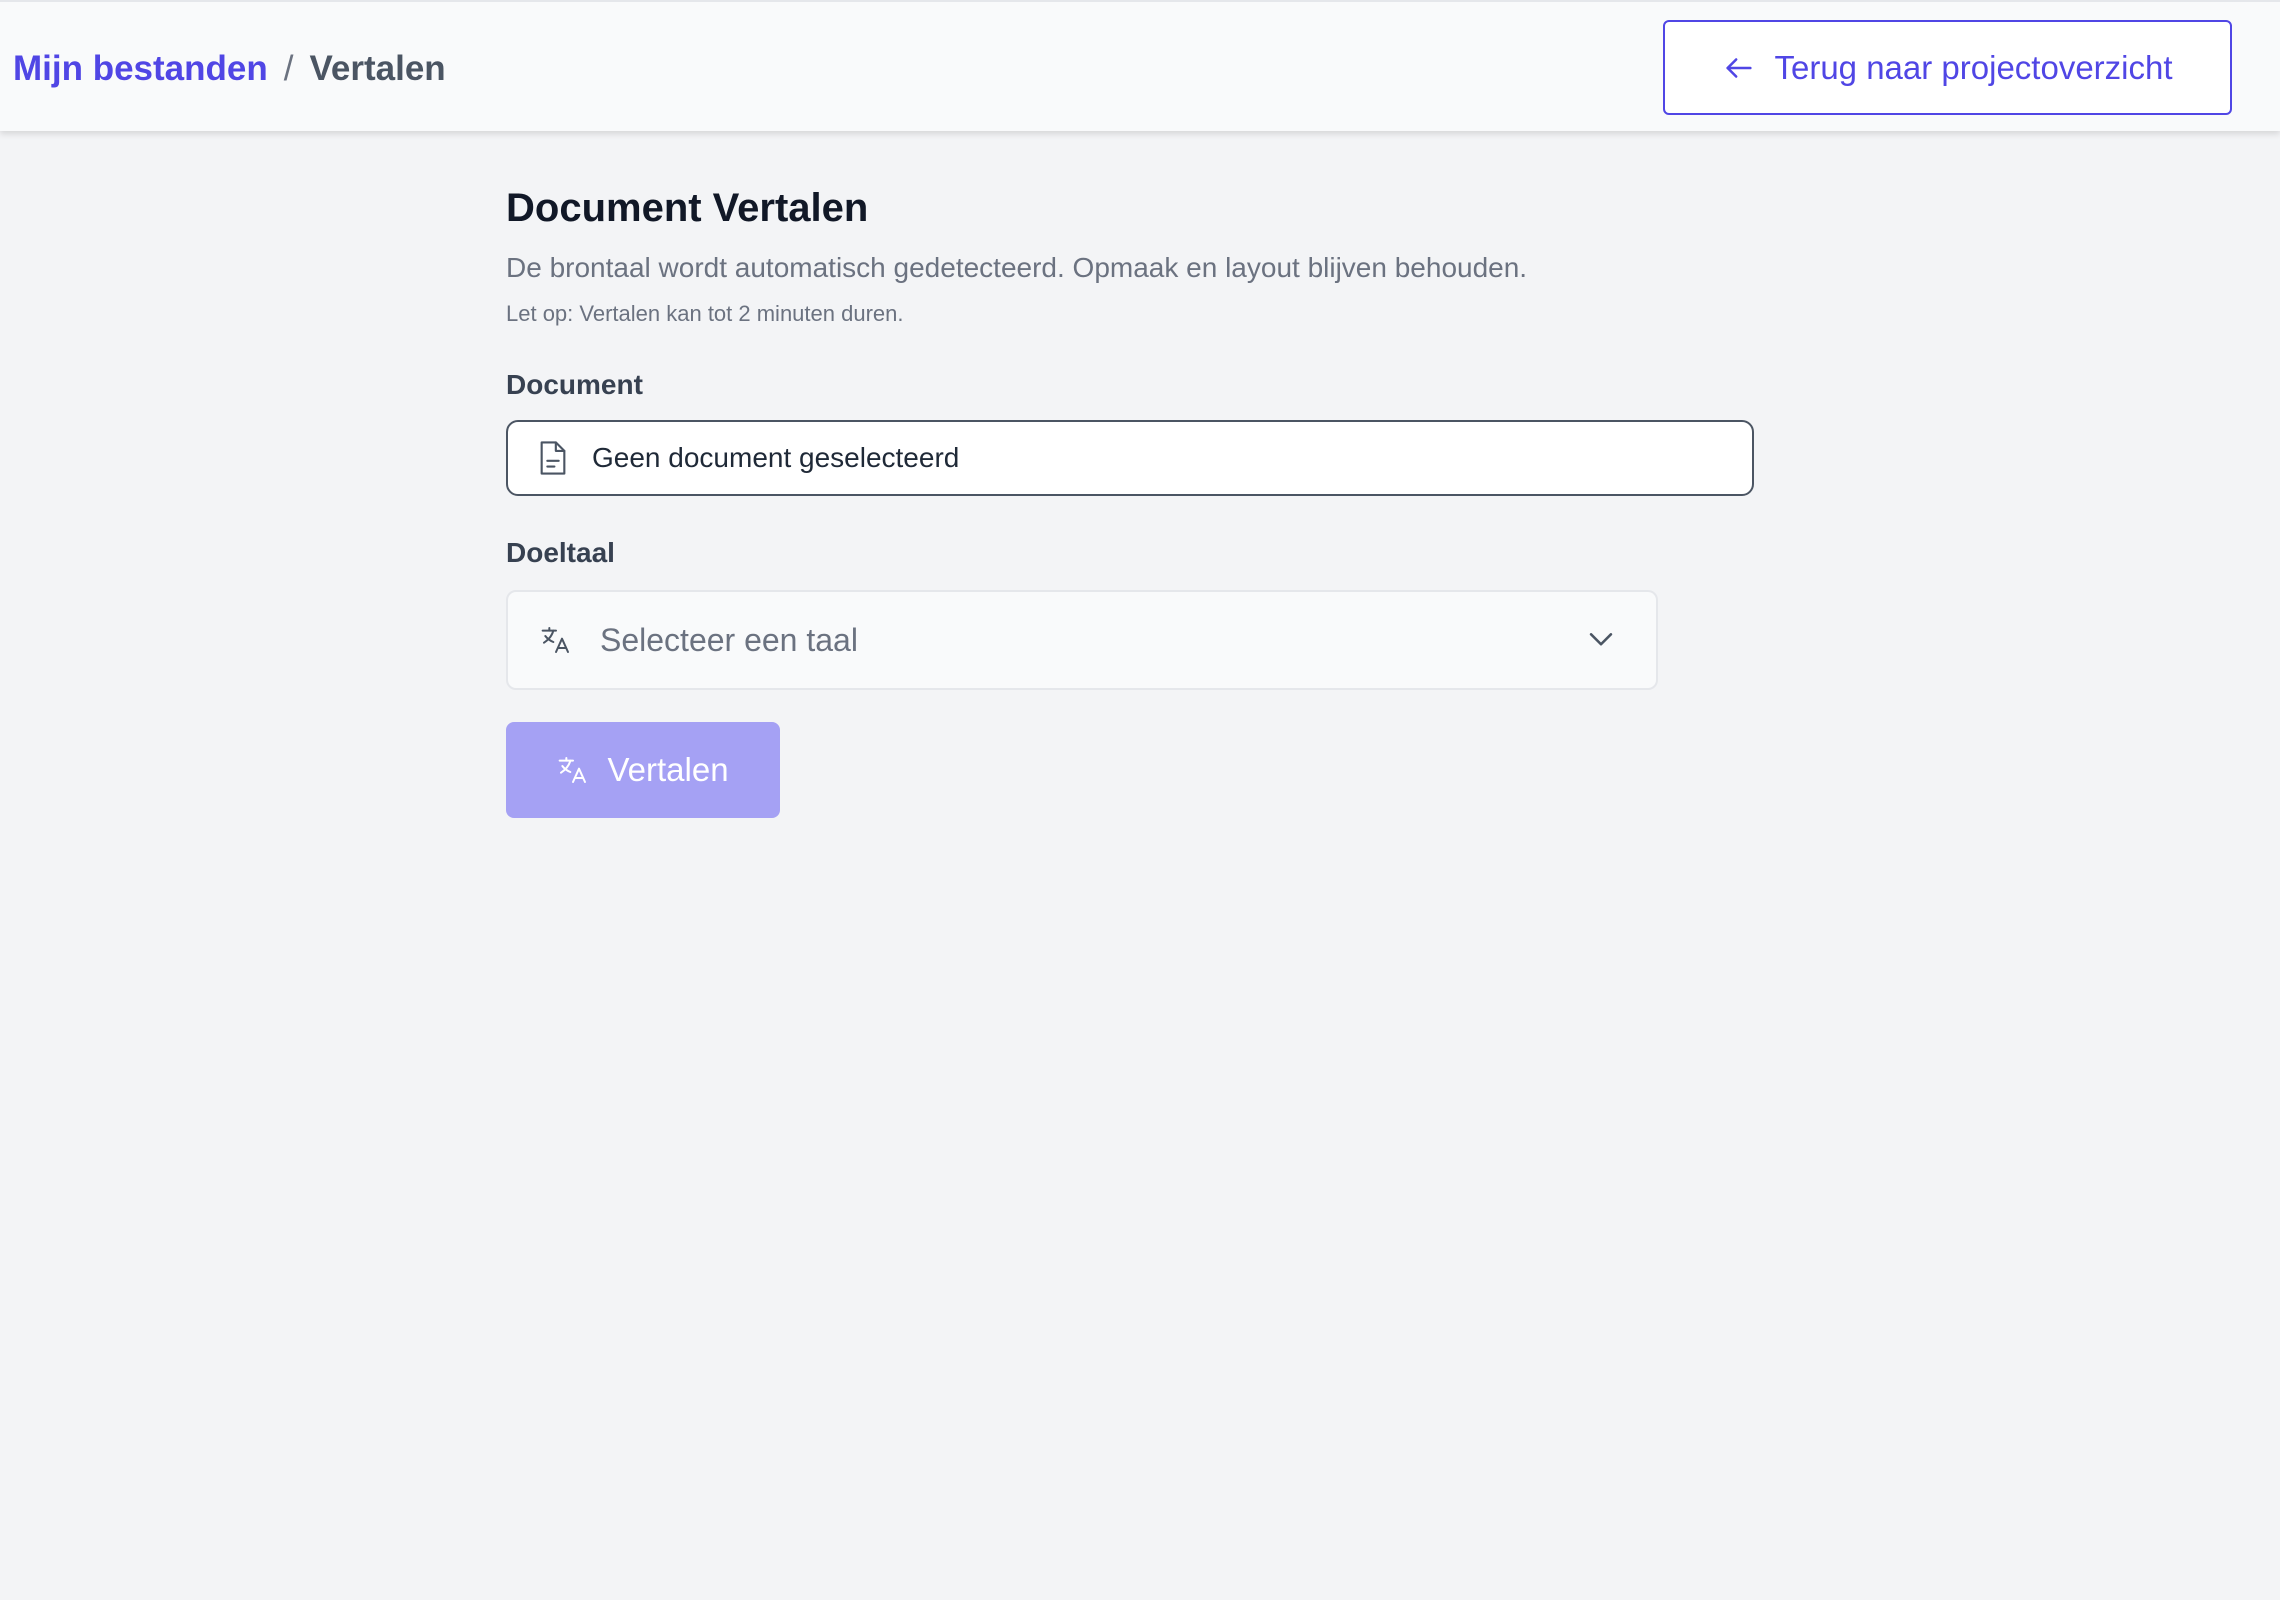 Image resolution: width=2280 pixels, height=1600 pixels. Describe the element at coordinates (1739, 67) in the screenshot. I see `arrow-left-icon` at that location.